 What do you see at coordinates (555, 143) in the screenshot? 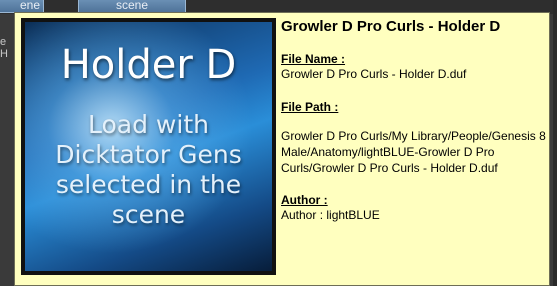
I see `background-panel-edge` at bounding box center [555, 143].